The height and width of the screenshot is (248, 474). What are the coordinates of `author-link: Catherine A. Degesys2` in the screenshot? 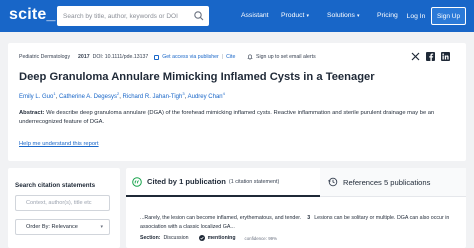 It's located at (88, 95).